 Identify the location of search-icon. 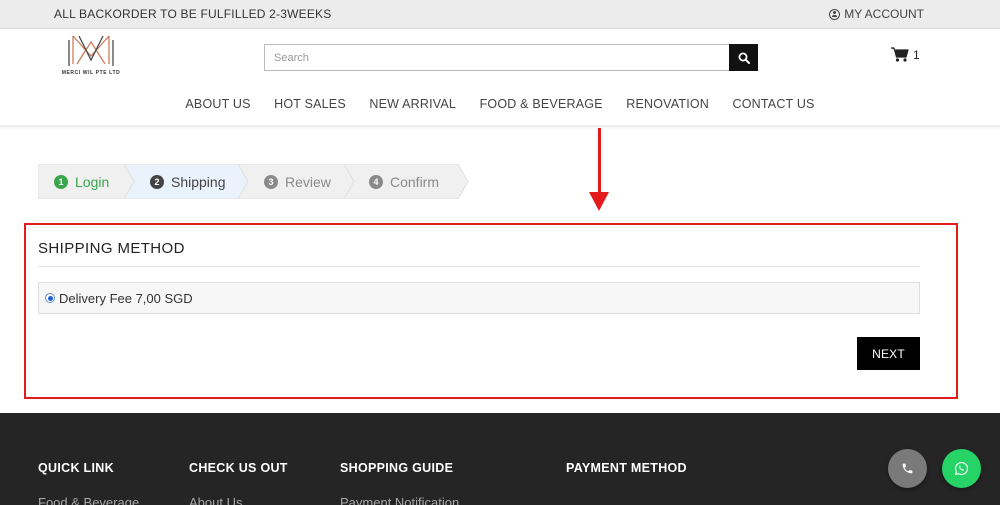
(744, 58).